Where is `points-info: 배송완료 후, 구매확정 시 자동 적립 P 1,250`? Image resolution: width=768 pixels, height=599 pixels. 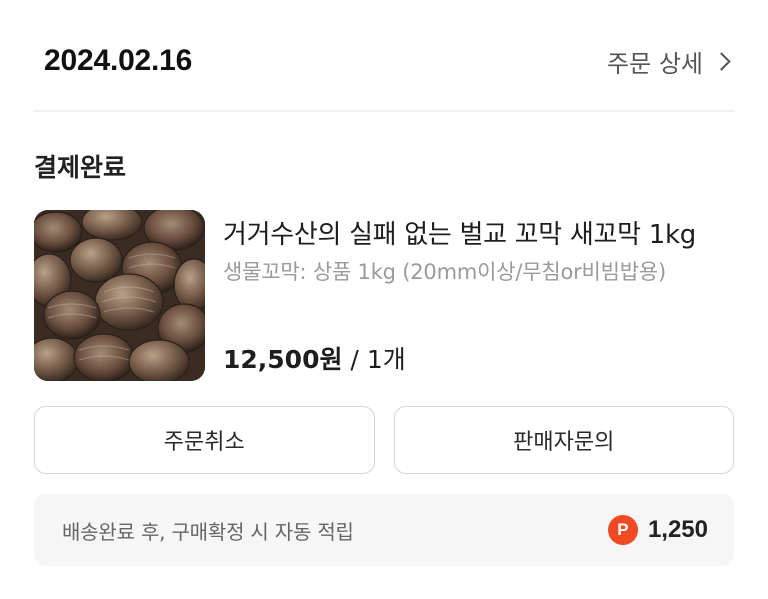
points-info: 배송완료 후, 구매확정 시 자동 적립 P 1,250 is located at coordinates (384, 530).